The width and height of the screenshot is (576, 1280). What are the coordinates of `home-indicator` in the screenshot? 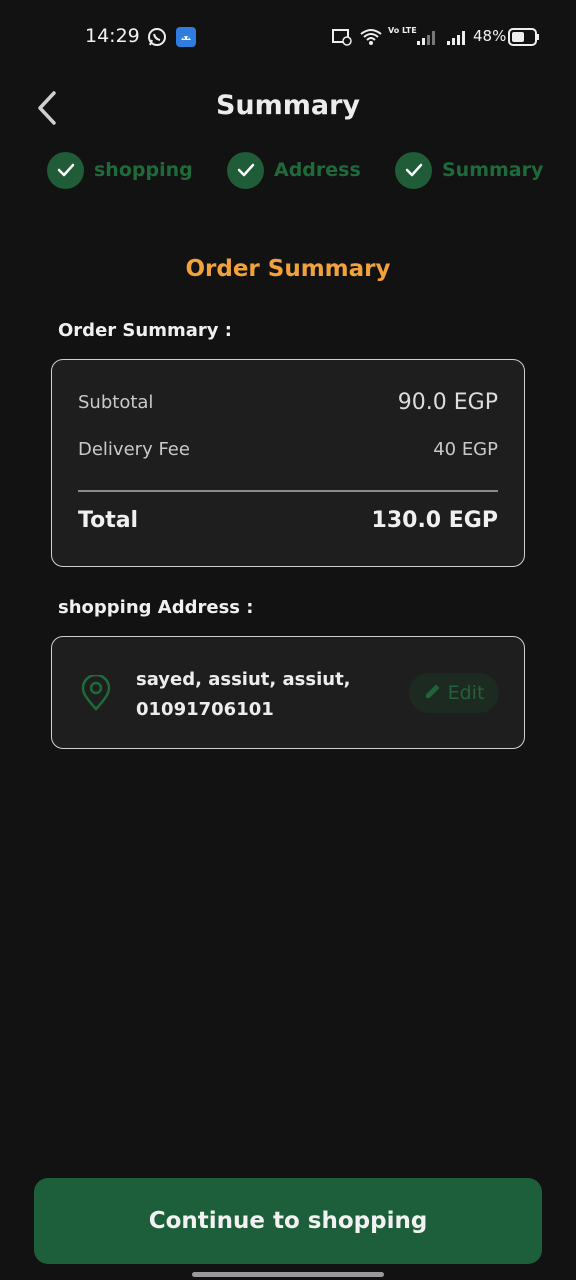 It's located at (288, 1274).